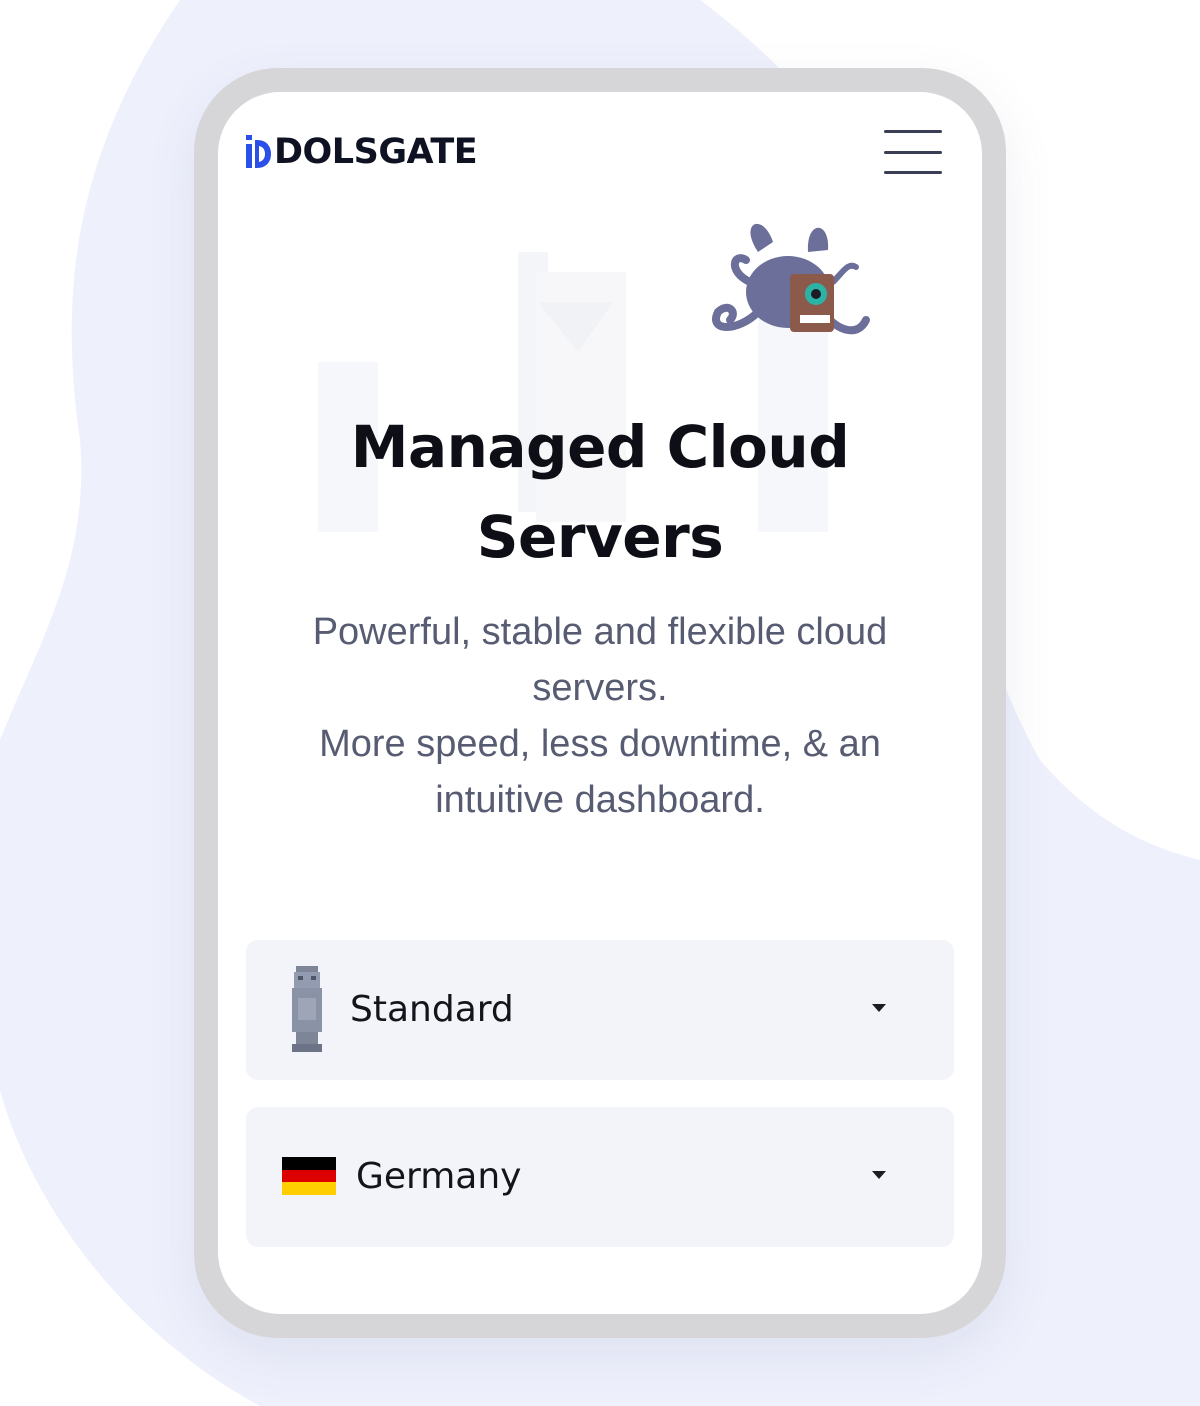 This screenshot has width=1200, height=1406. I want to click on location-select: Germany, so click(600, 1177).